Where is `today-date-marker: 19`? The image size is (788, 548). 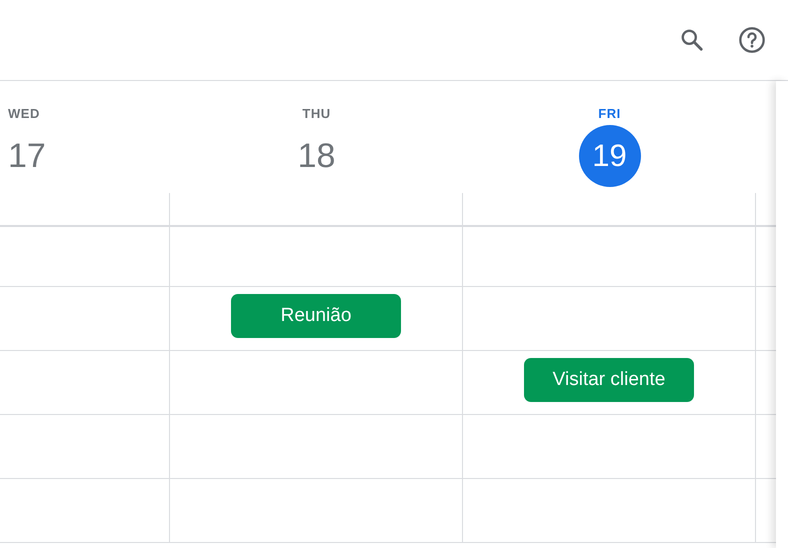
today-date-marker: 19 is located at coordinates (609, 156).